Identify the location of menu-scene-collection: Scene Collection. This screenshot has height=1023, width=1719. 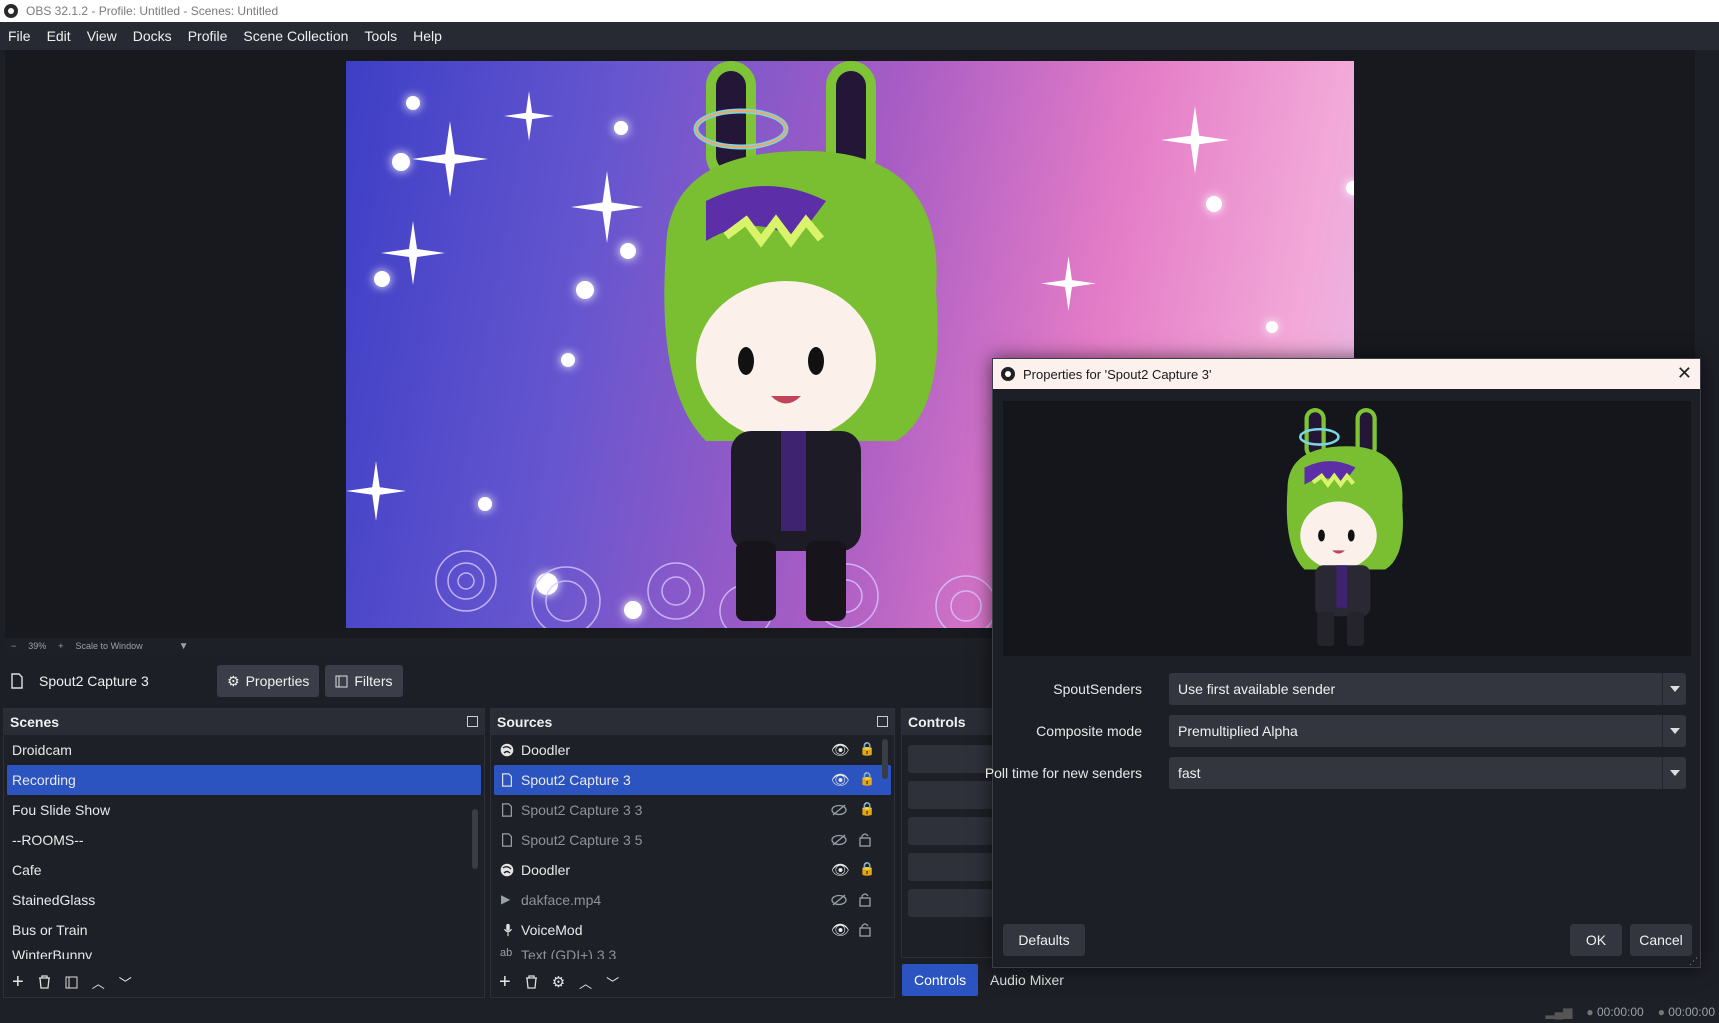
(295, 36).